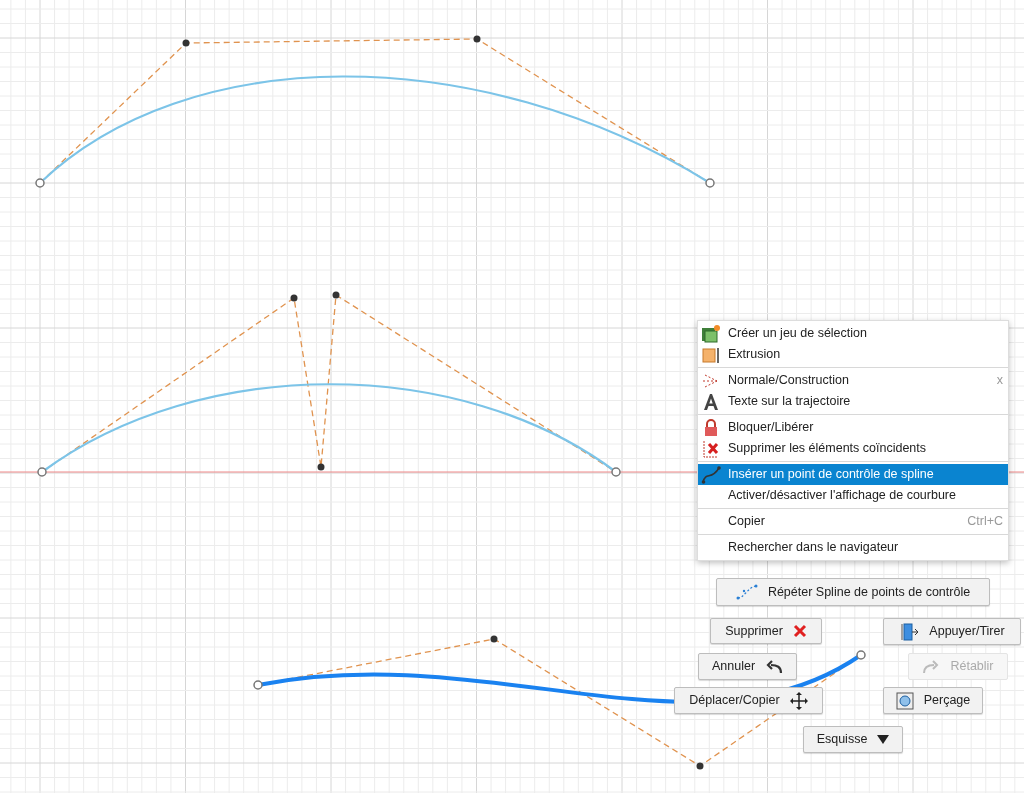  Describe the element at coordinates (853, 427) in the screenshot. I see `menu-item: Bloquer/Libérer` at that location.